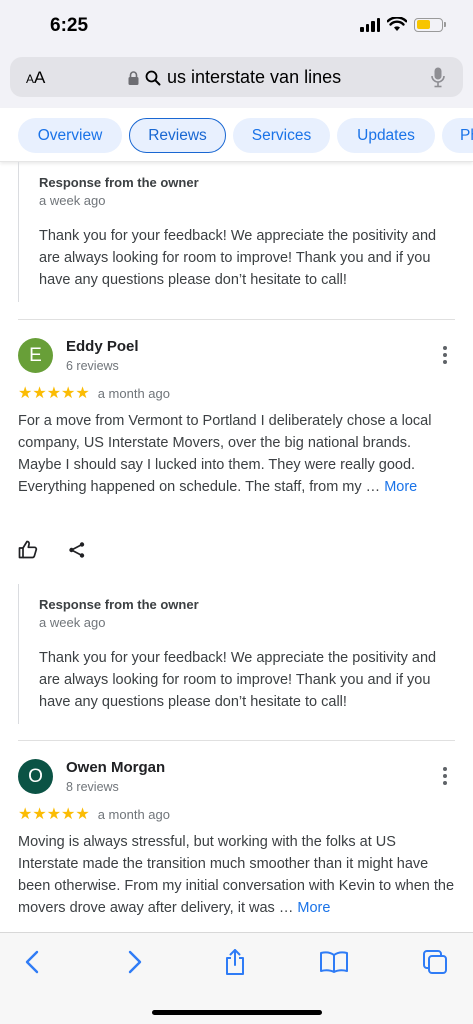 The width and height of the screenshot is (473, 1024). What do you see at coordinates (92, 366) in the screenshot?
I see `reviewer-review-count: 6 reviews` at bounding box center [92, 366].